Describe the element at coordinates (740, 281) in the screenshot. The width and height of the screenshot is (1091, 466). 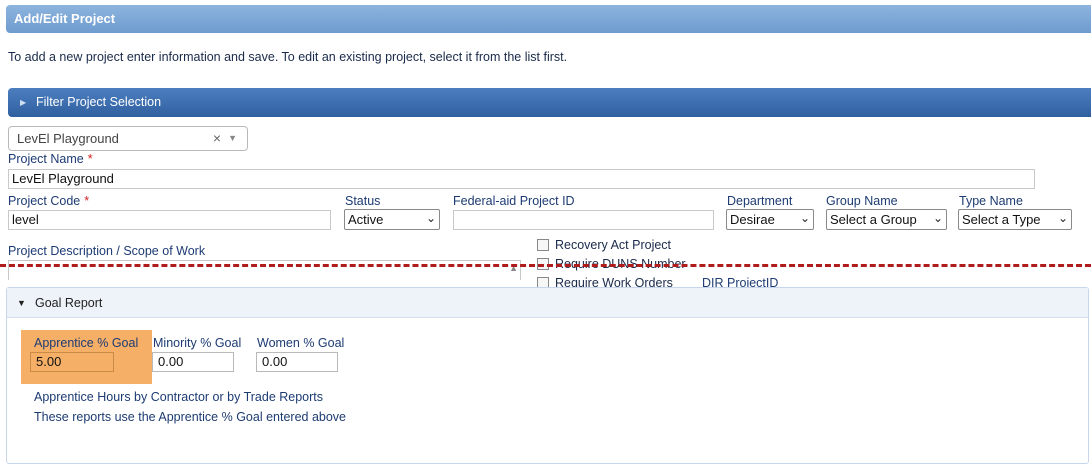
I see `dir-project-id-label: DIR ProjectID` at that location.